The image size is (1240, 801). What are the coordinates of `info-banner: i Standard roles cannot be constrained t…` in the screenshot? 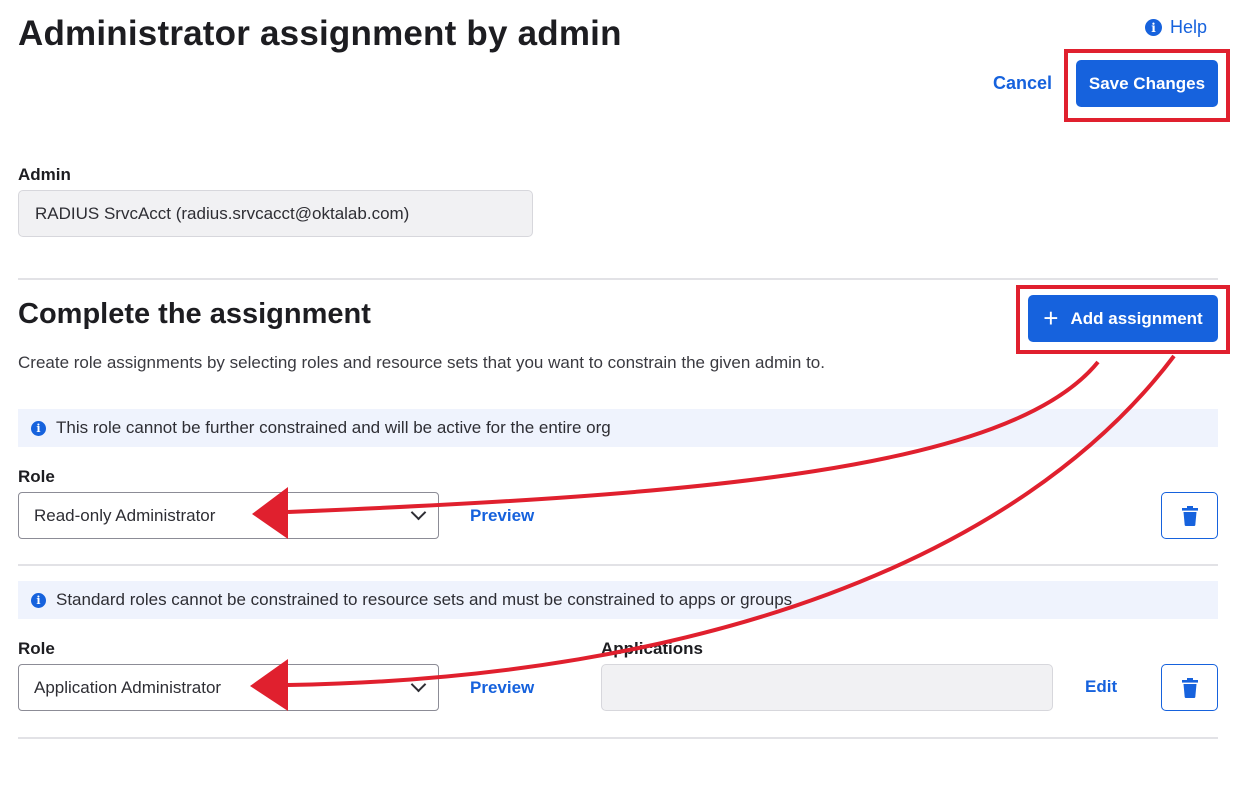 It's located at (618, 600).